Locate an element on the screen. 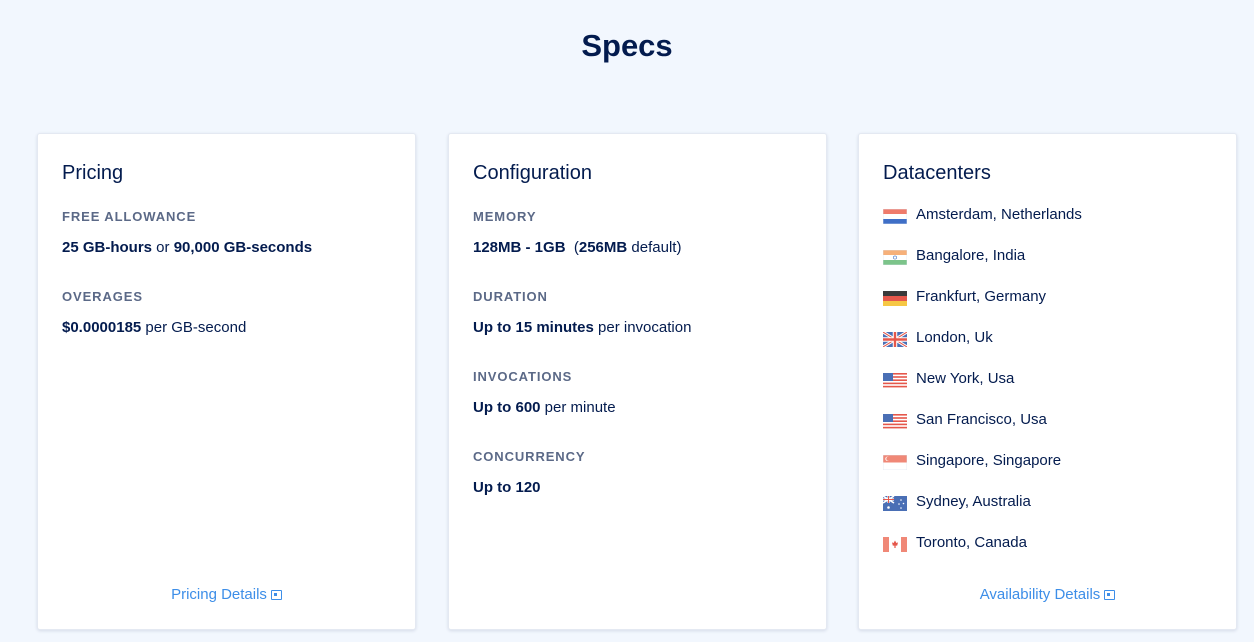 This screenshot has height=642, width=1254. datacenter-item: New York, Usa is located at coordinates (982, 390).